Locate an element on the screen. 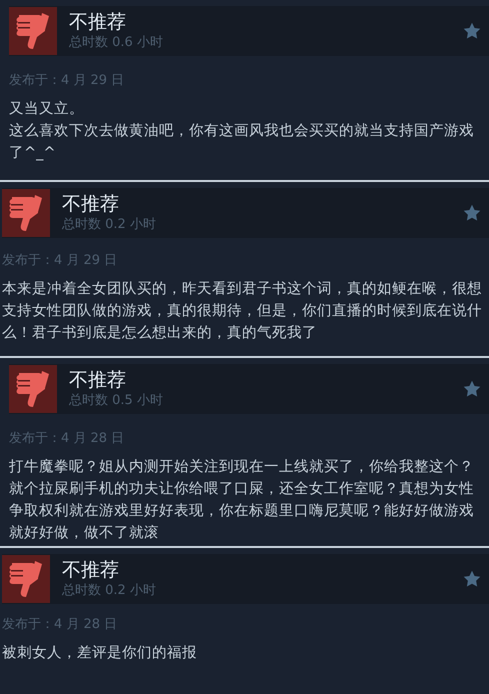  playtime-text: 总时数 0.5 小时 is located at coordinates (116, 401).